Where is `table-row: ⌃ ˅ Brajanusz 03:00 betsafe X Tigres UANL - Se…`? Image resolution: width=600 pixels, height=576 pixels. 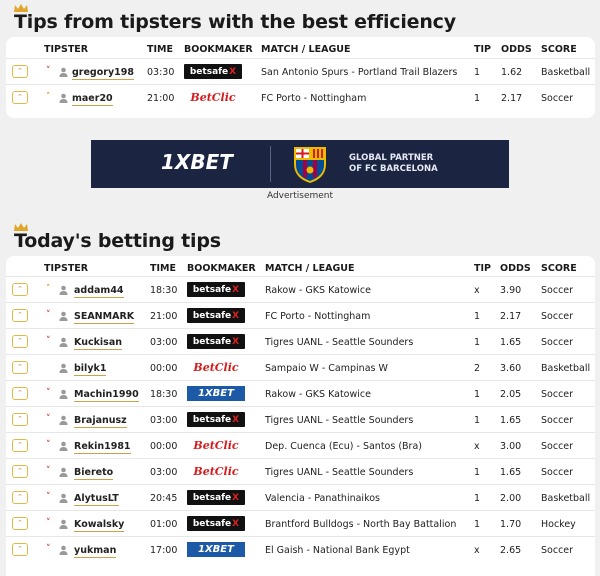 table-row: ⌃ ˅ Brajanusz 03:00 betsafe X Tigres UANL - Se… is located at coordinates (300, 419).